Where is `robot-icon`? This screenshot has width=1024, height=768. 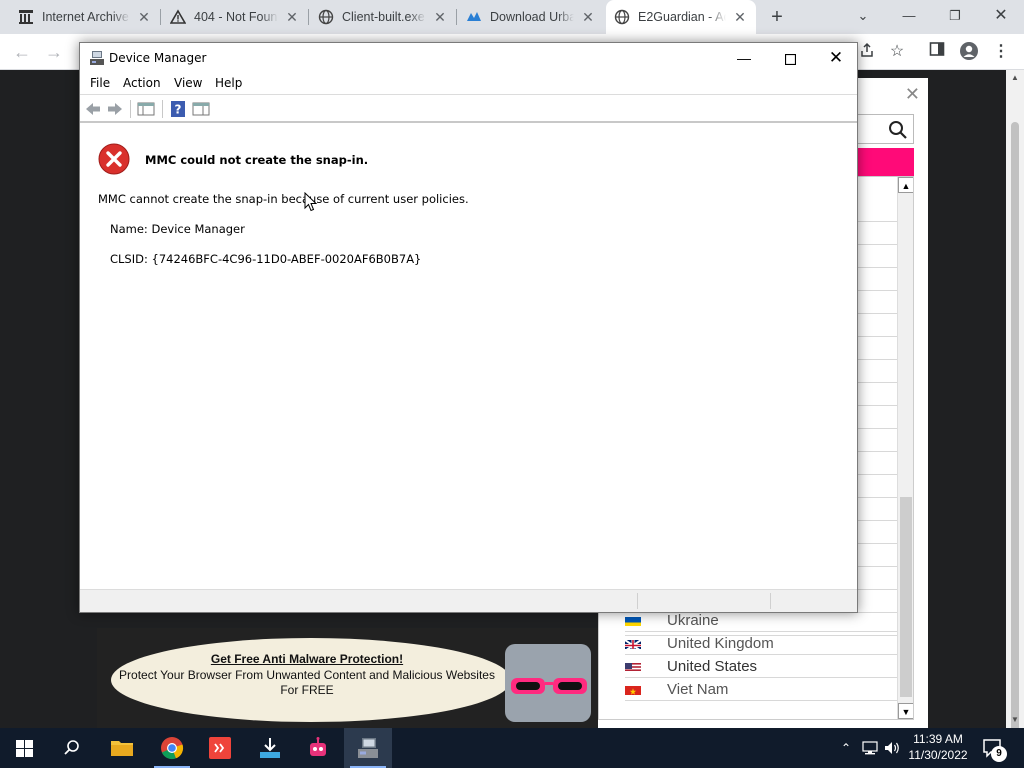 robot-icon is located at coordinates (318, 746).